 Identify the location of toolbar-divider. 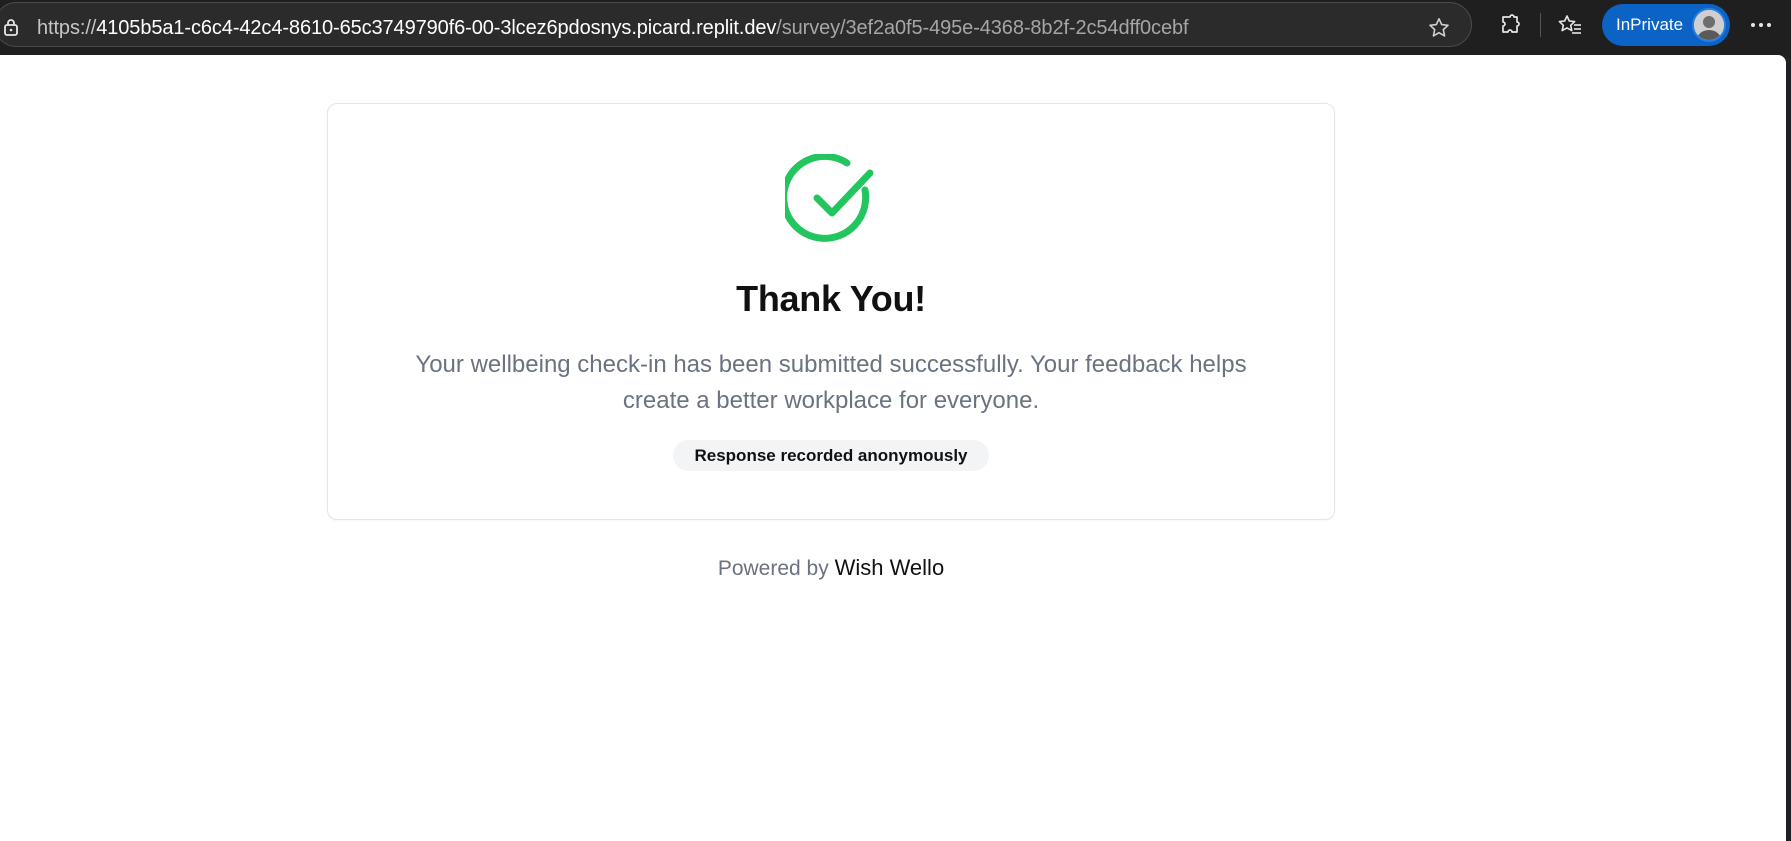
(1540, 25).